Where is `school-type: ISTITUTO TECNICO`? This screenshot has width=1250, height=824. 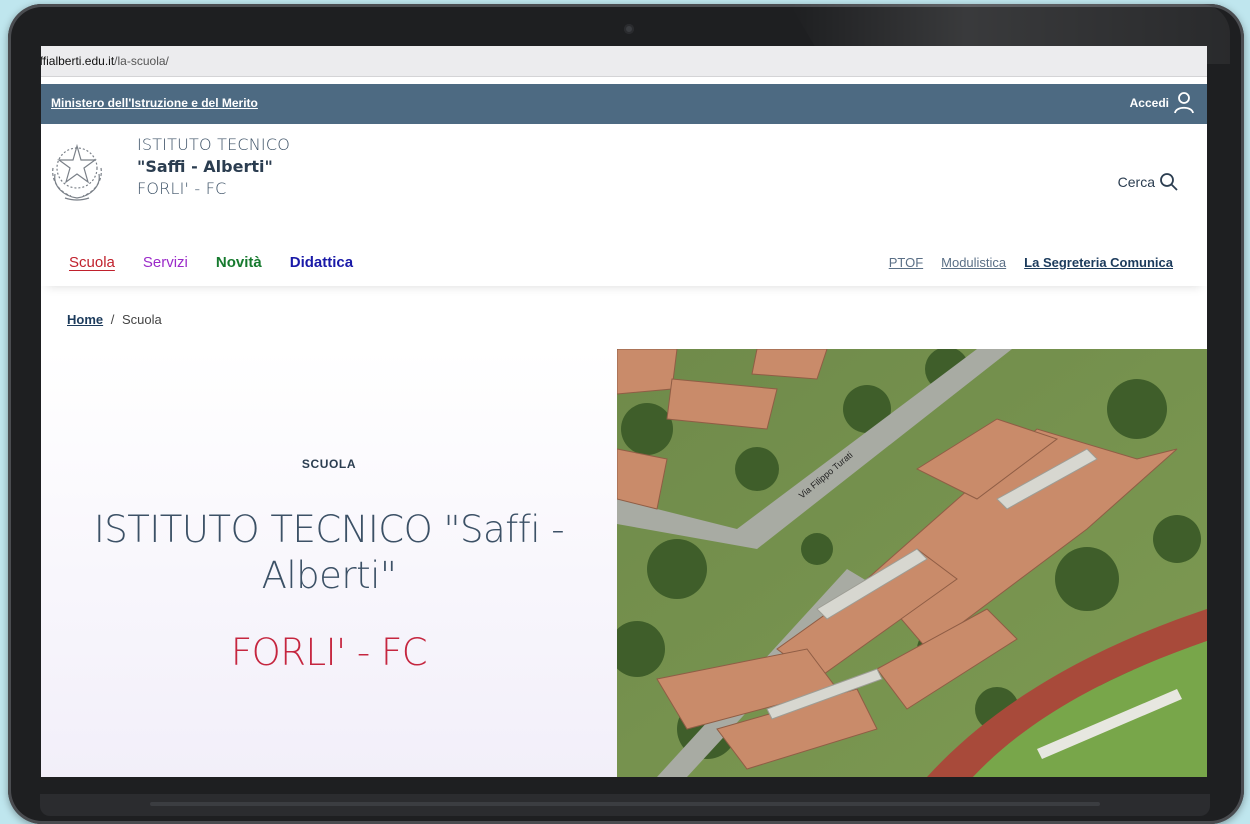
school-type: ISTITUTO TECNICO is located at coordinates (214, 144).